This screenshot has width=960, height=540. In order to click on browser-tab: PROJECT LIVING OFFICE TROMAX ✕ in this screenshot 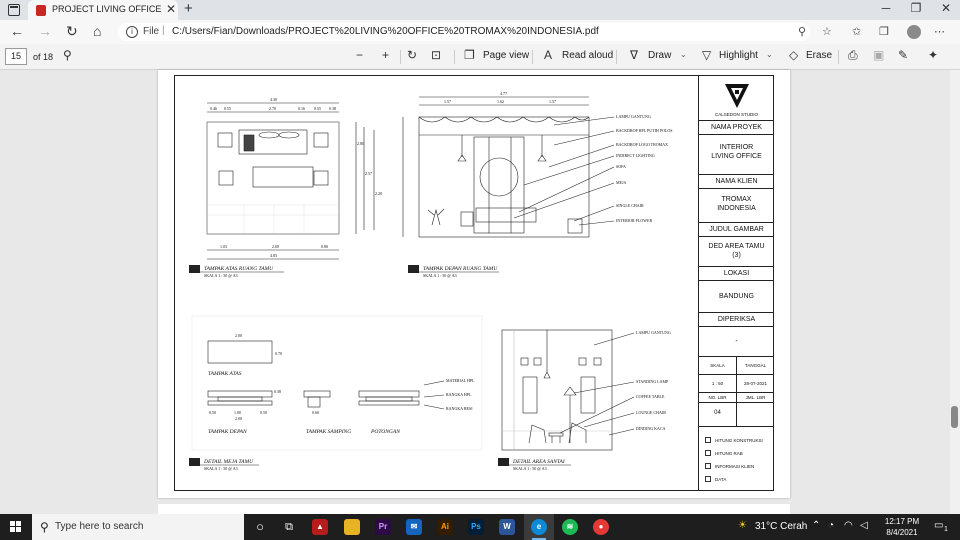, I will do `click(103, 10)`.